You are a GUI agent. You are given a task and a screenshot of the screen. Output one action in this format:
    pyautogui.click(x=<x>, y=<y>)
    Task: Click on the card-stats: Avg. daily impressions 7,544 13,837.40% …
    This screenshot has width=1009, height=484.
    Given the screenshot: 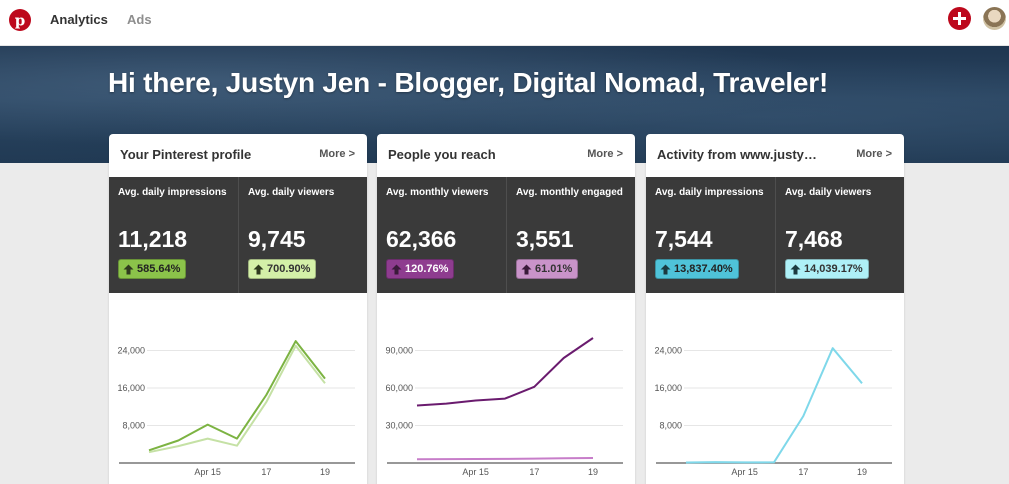 What is the action you would take?
    pyautogui.click(x=775, y=235)
    